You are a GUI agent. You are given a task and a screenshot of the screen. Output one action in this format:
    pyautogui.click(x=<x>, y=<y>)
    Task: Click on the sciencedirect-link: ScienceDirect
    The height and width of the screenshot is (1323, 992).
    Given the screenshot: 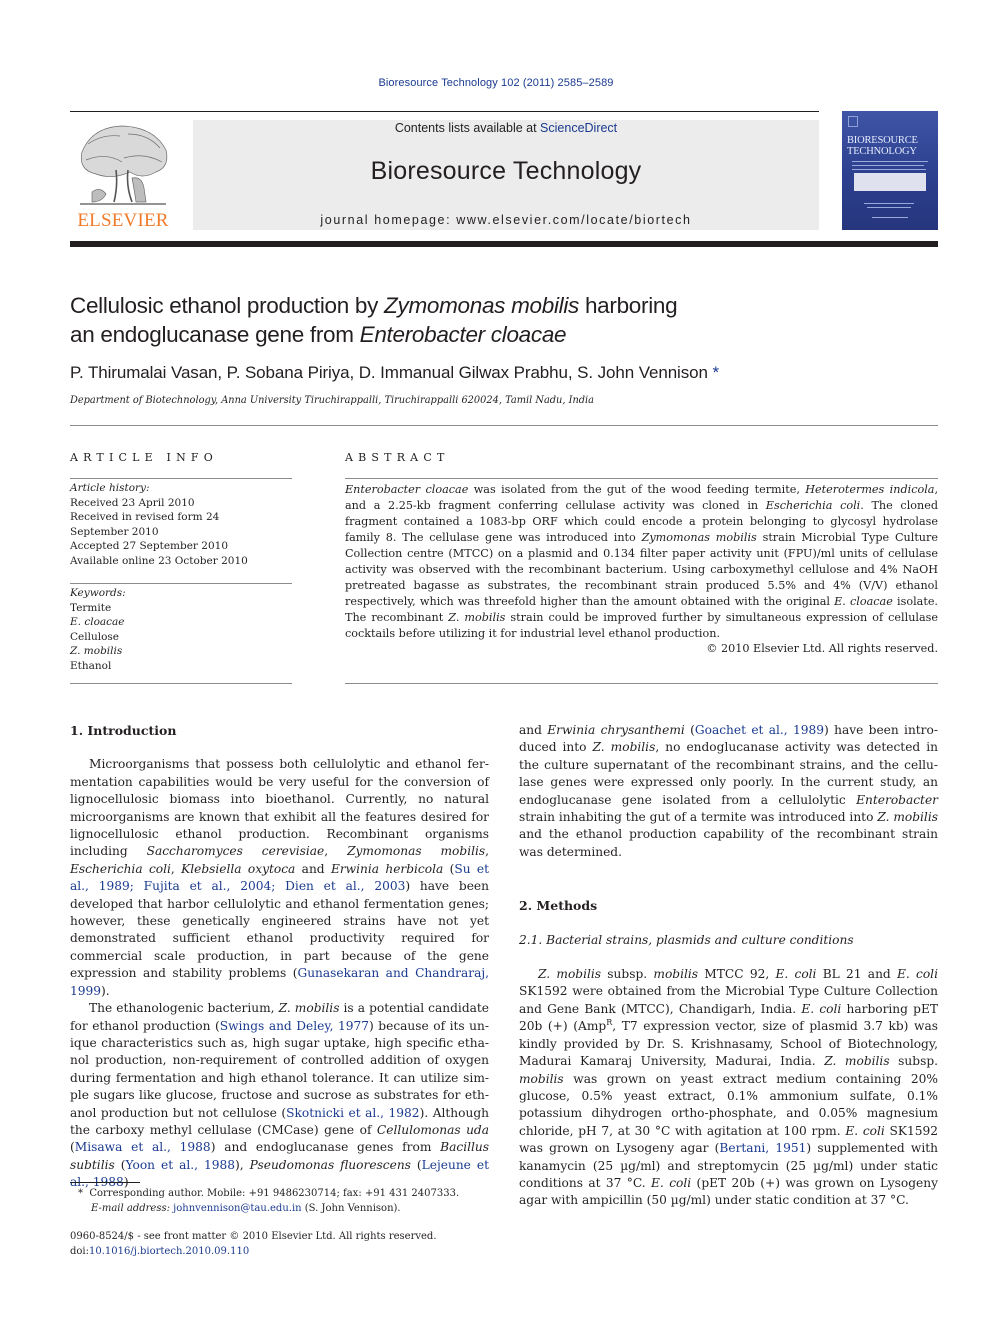 What is the action you would take?
    pyautogui.click(x=578, y=128)
    